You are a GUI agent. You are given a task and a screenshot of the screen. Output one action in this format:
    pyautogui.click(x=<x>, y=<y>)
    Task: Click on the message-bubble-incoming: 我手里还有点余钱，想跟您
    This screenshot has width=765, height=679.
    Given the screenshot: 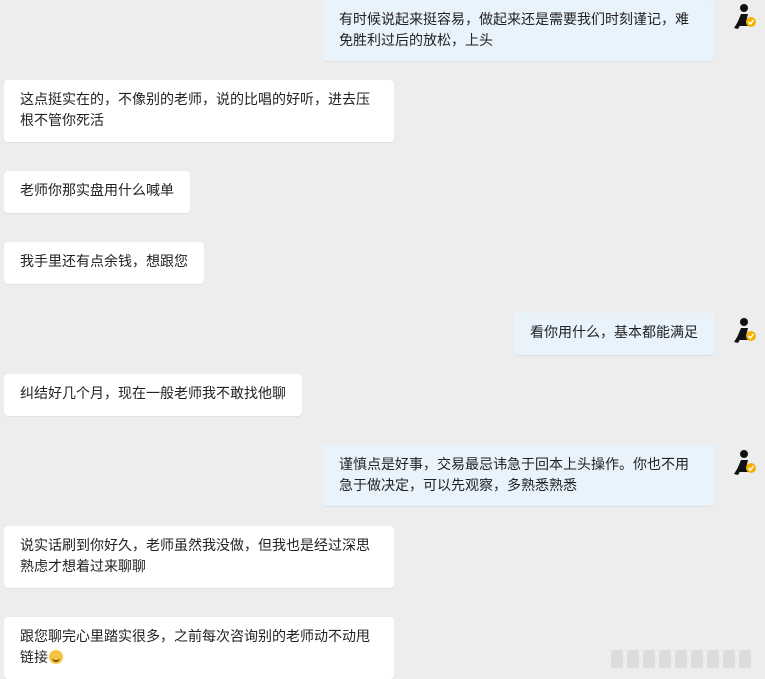 What is the action you would take?
    pyautogui.click(x=104, y=263)
    